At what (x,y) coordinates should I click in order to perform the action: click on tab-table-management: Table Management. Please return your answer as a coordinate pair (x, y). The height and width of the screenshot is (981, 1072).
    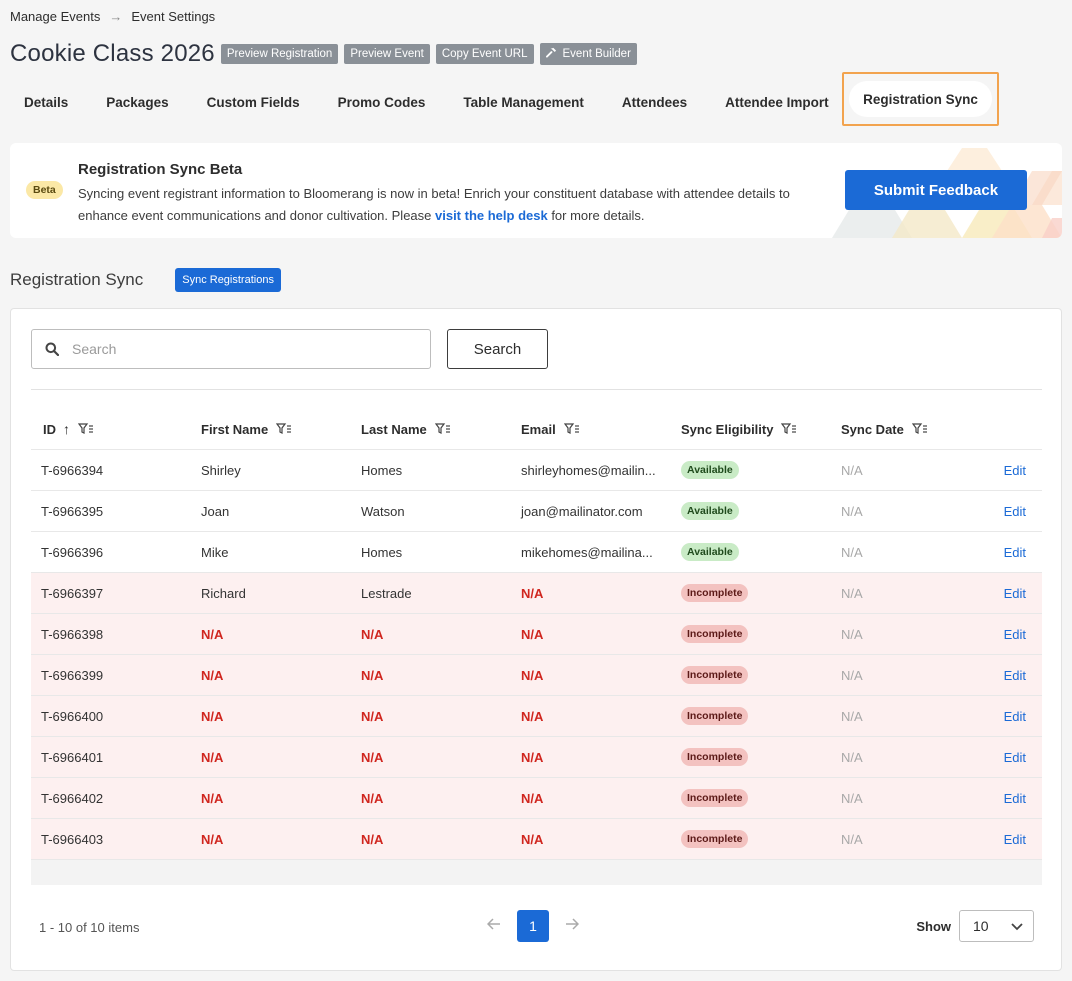
    Looking at the image, I should click on (523, 102).